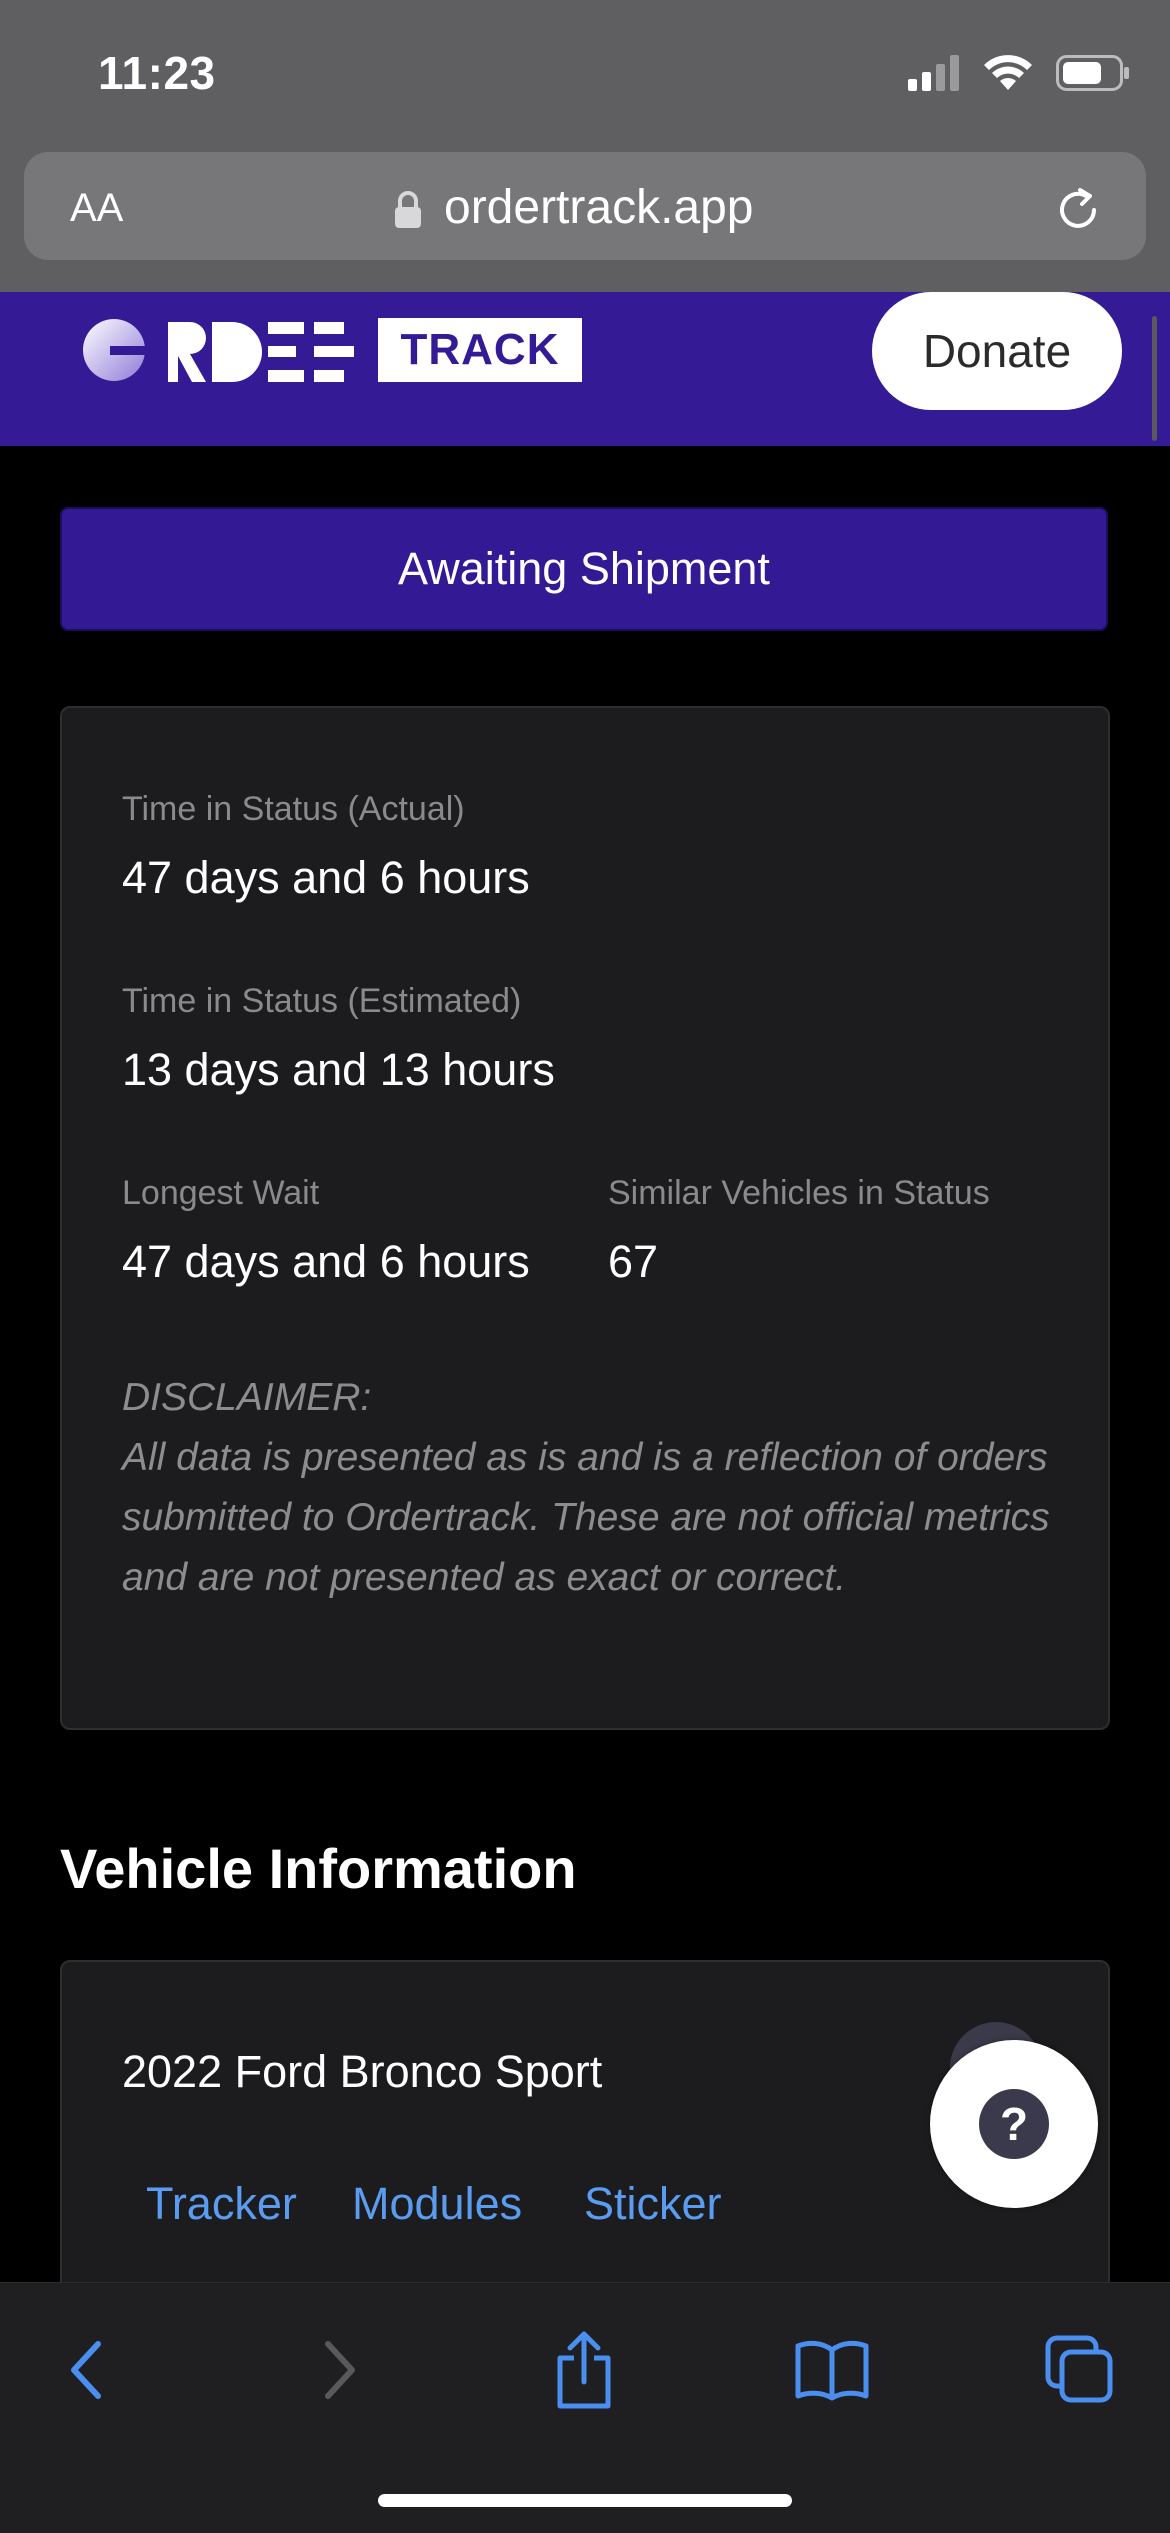 Image resolution: width=1170 pixels, height=2533 pixels. Describe the element at coordinates (338, 1069) in the screenshot. I see `time-estimated-value: 13 days and 13 hours` at that location.